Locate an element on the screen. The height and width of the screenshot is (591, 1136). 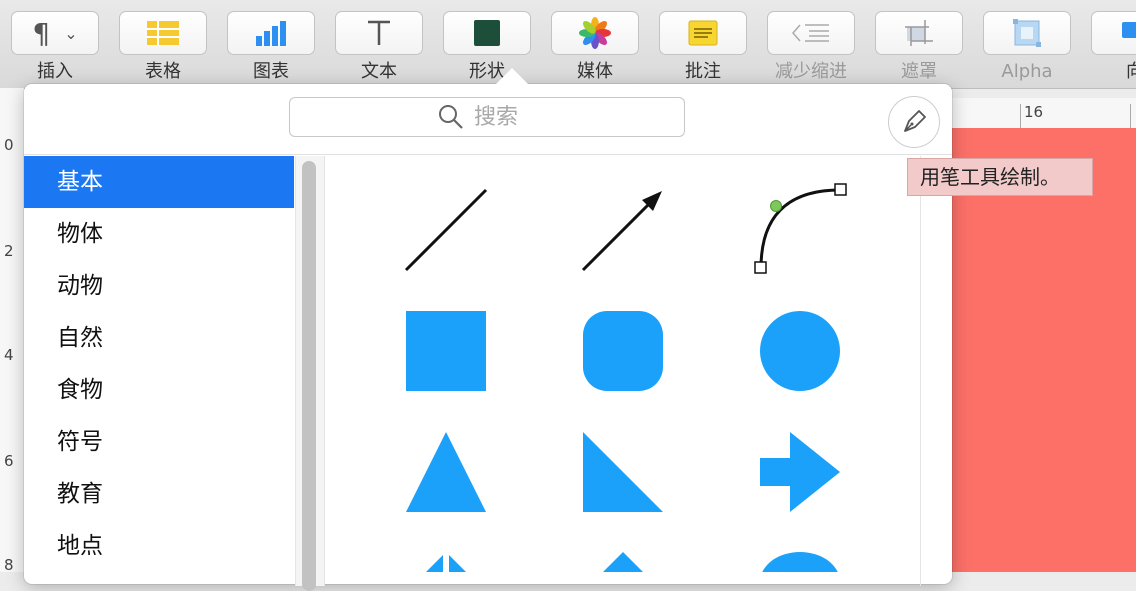
text-tool: 文本 is located at coordinates (379, 47).